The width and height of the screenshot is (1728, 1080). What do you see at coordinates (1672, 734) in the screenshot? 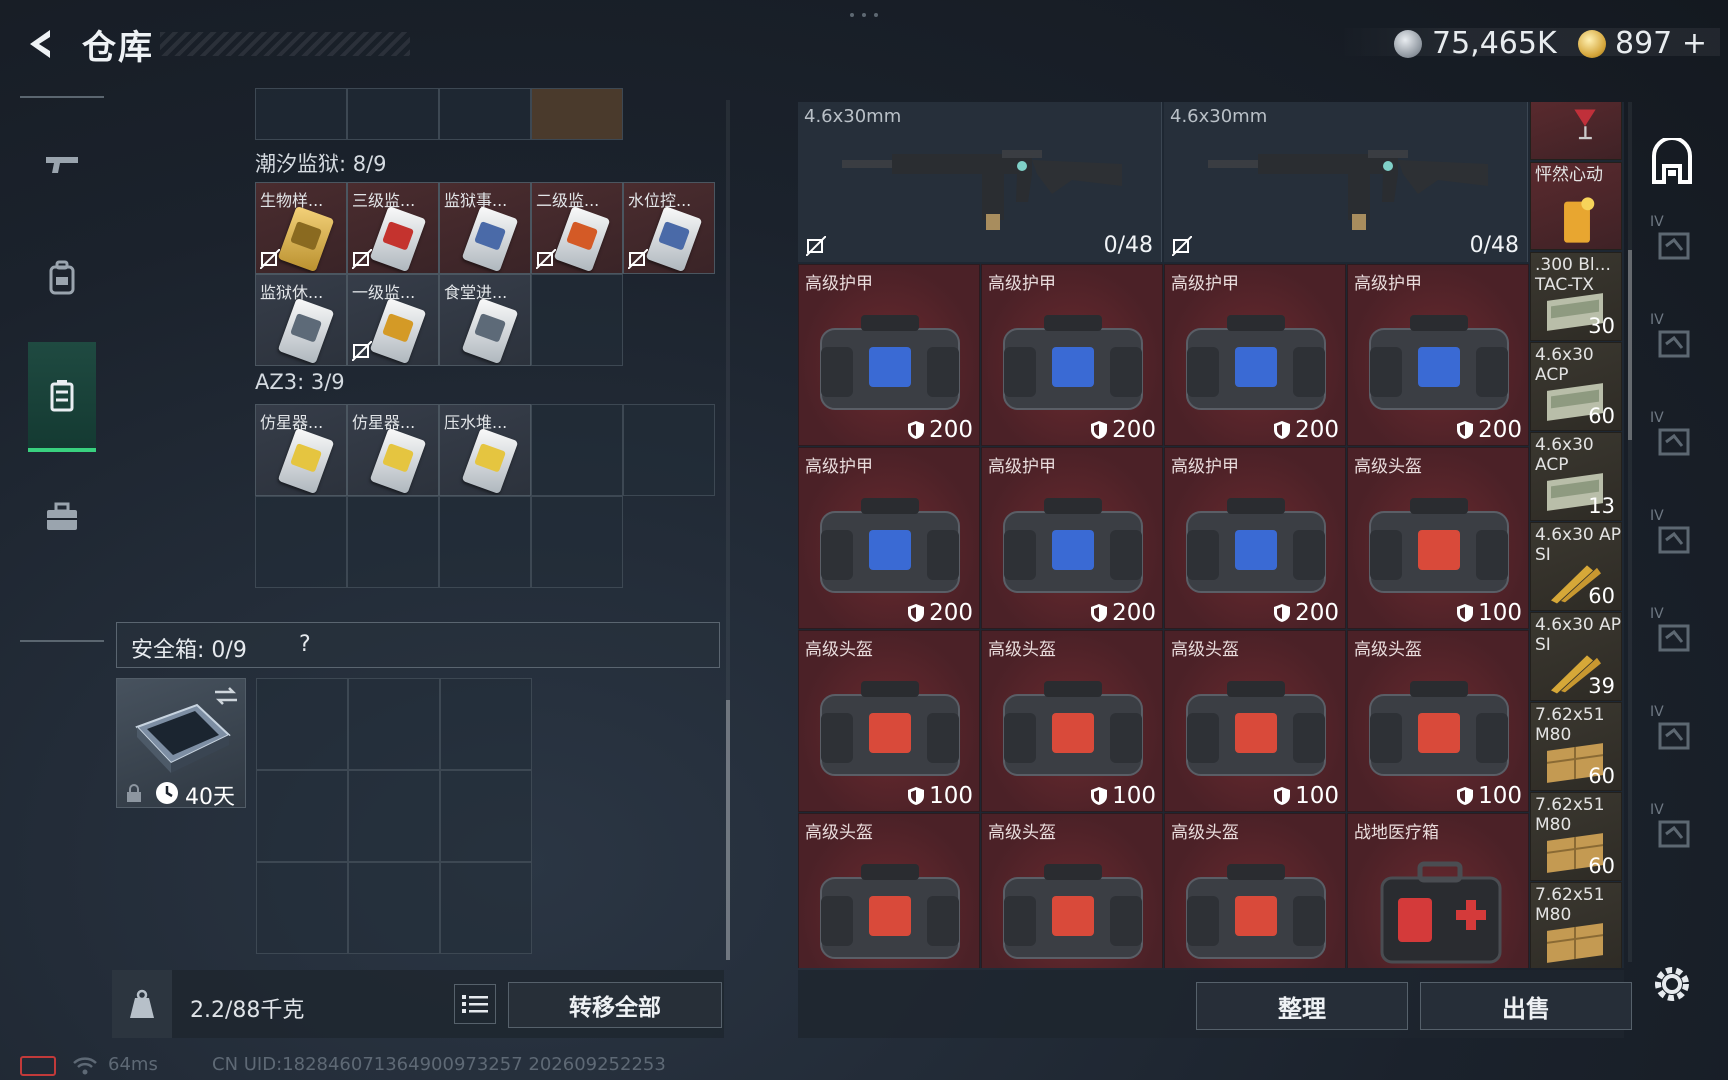
I see `stash-tab-7: IV` at bounding box center [1672, 734].